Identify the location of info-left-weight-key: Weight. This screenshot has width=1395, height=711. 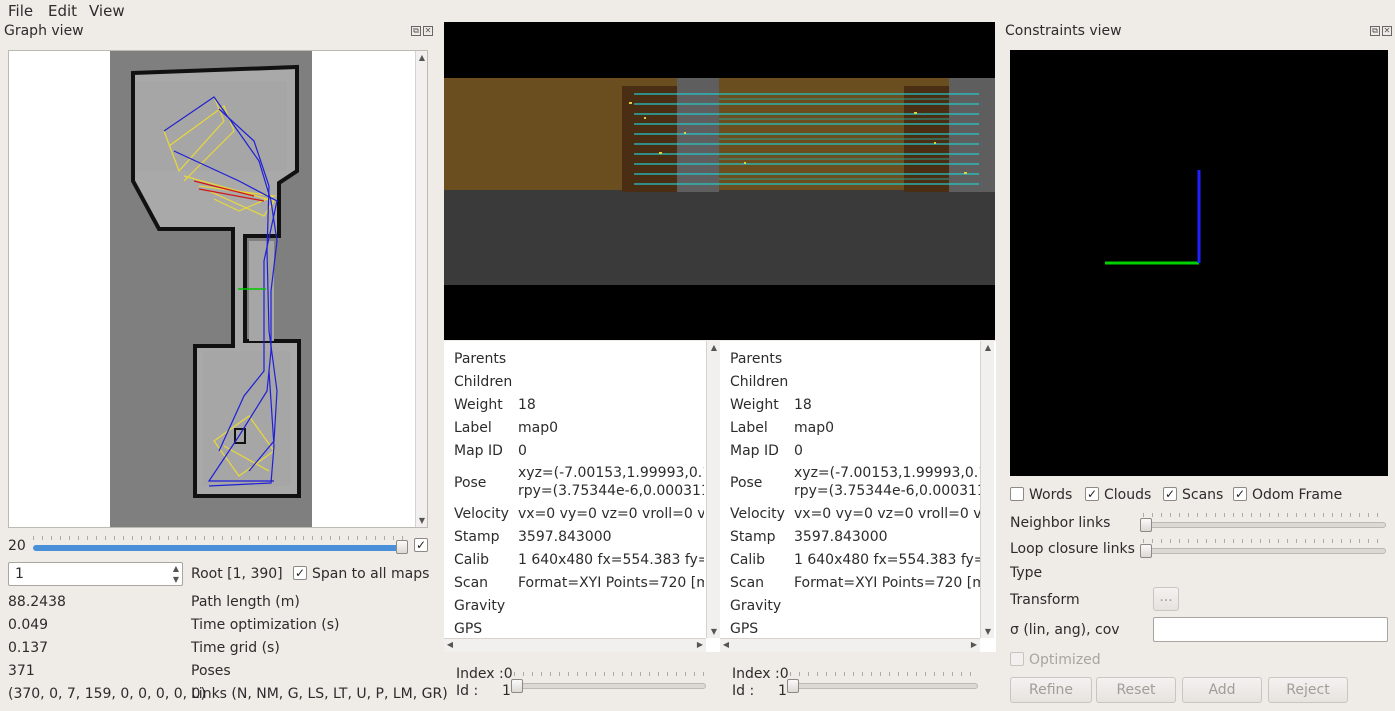
(478, 405).